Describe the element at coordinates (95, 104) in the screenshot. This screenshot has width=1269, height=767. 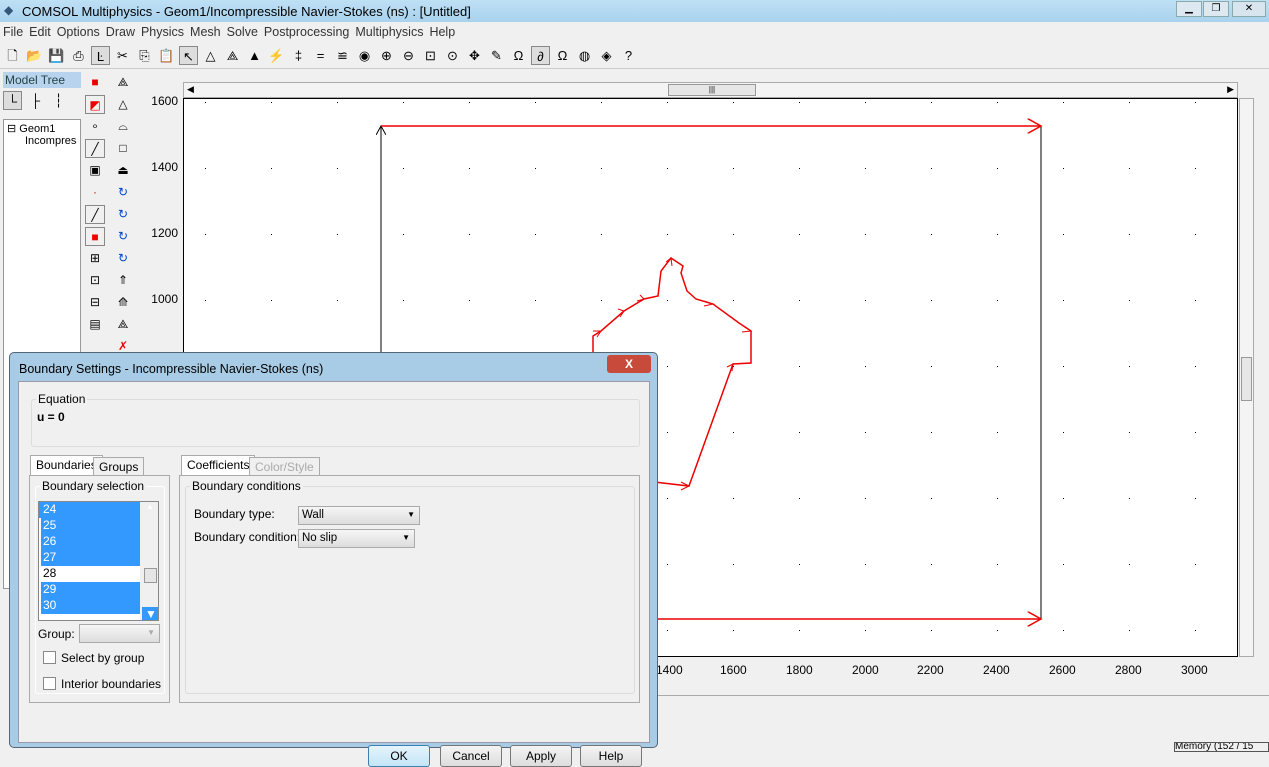
I see `boundary-select-icon: ◩` at that location.